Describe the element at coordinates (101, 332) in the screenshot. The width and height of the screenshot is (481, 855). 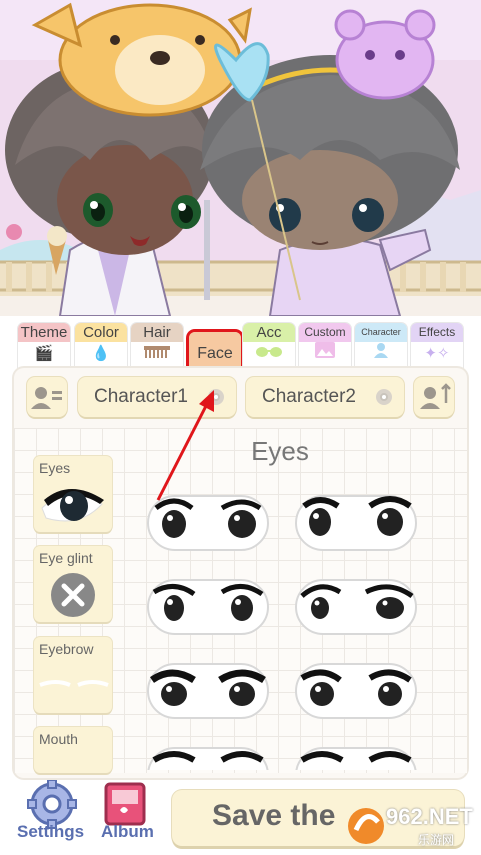
I see `tab-color-label: Color` at that location.